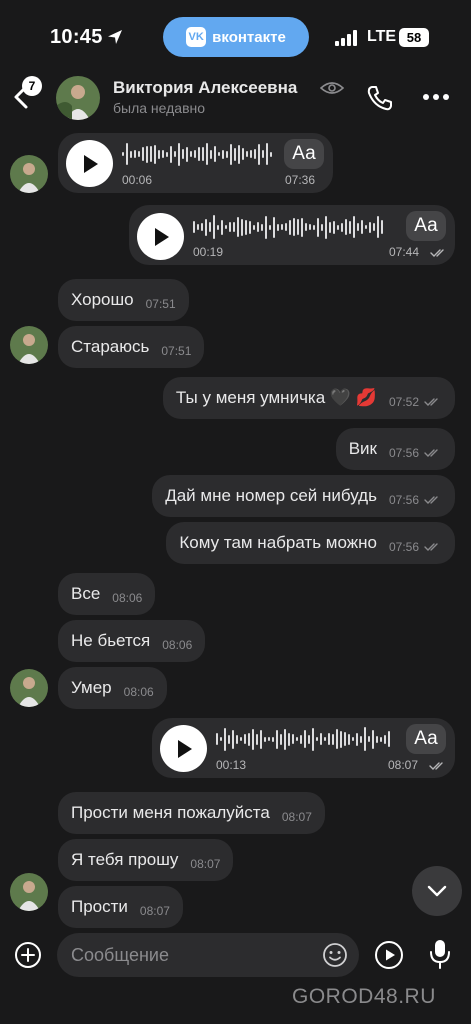 This screenshot has width=471, height=1024. I want to click on battery-indicator: 58, so click(414, 37).